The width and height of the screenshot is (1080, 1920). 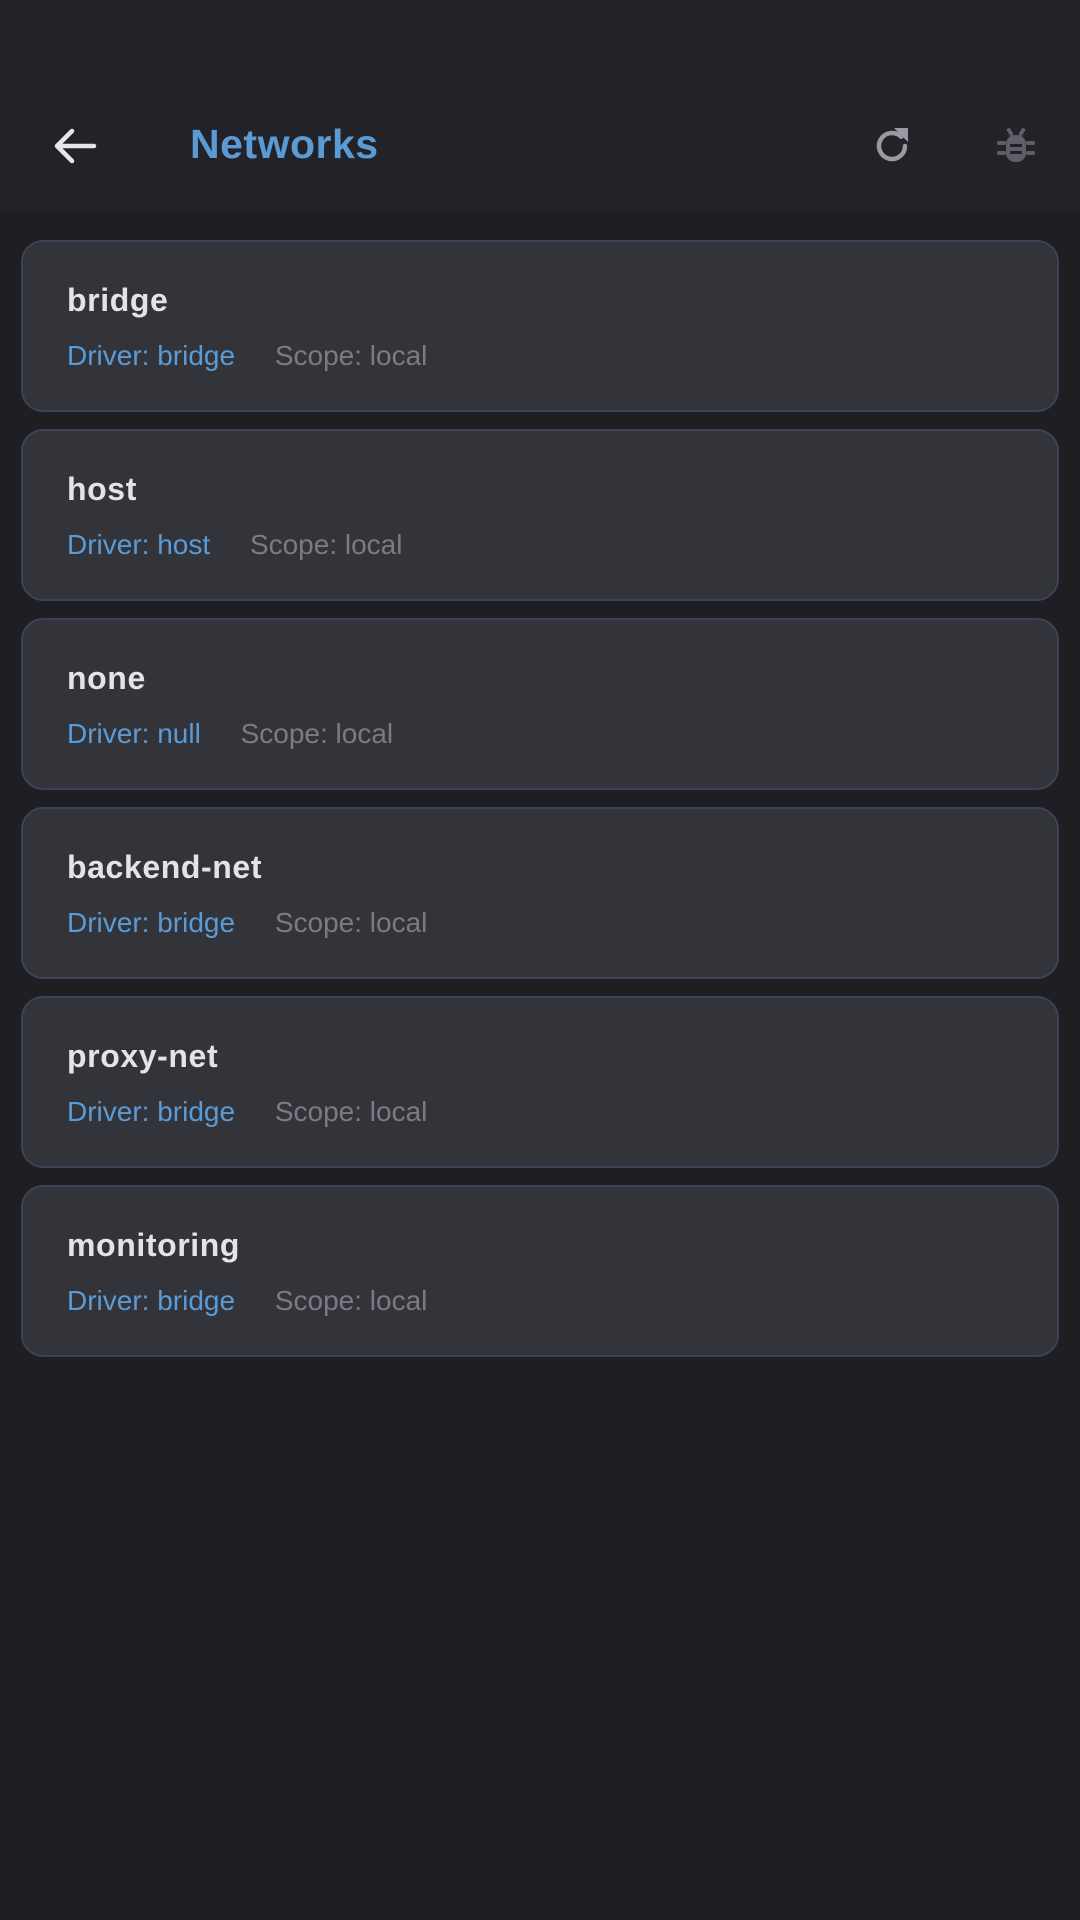 I want to click on debug-button, so click(x=1016, y=146).